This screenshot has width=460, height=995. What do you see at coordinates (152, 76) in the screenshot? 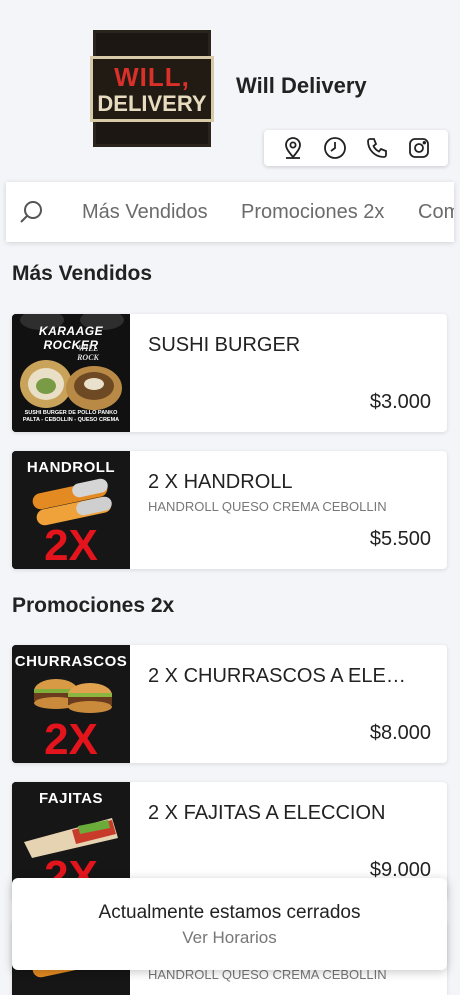
I see `logo-line1: WILL,` at bounding box center [152, 76].